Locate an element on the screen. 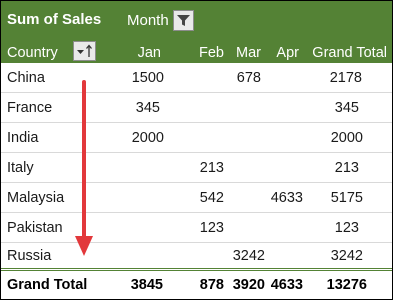 This screenshot has width=396, height=303. sort-direction-arrow is located at coordinates (84, 168).